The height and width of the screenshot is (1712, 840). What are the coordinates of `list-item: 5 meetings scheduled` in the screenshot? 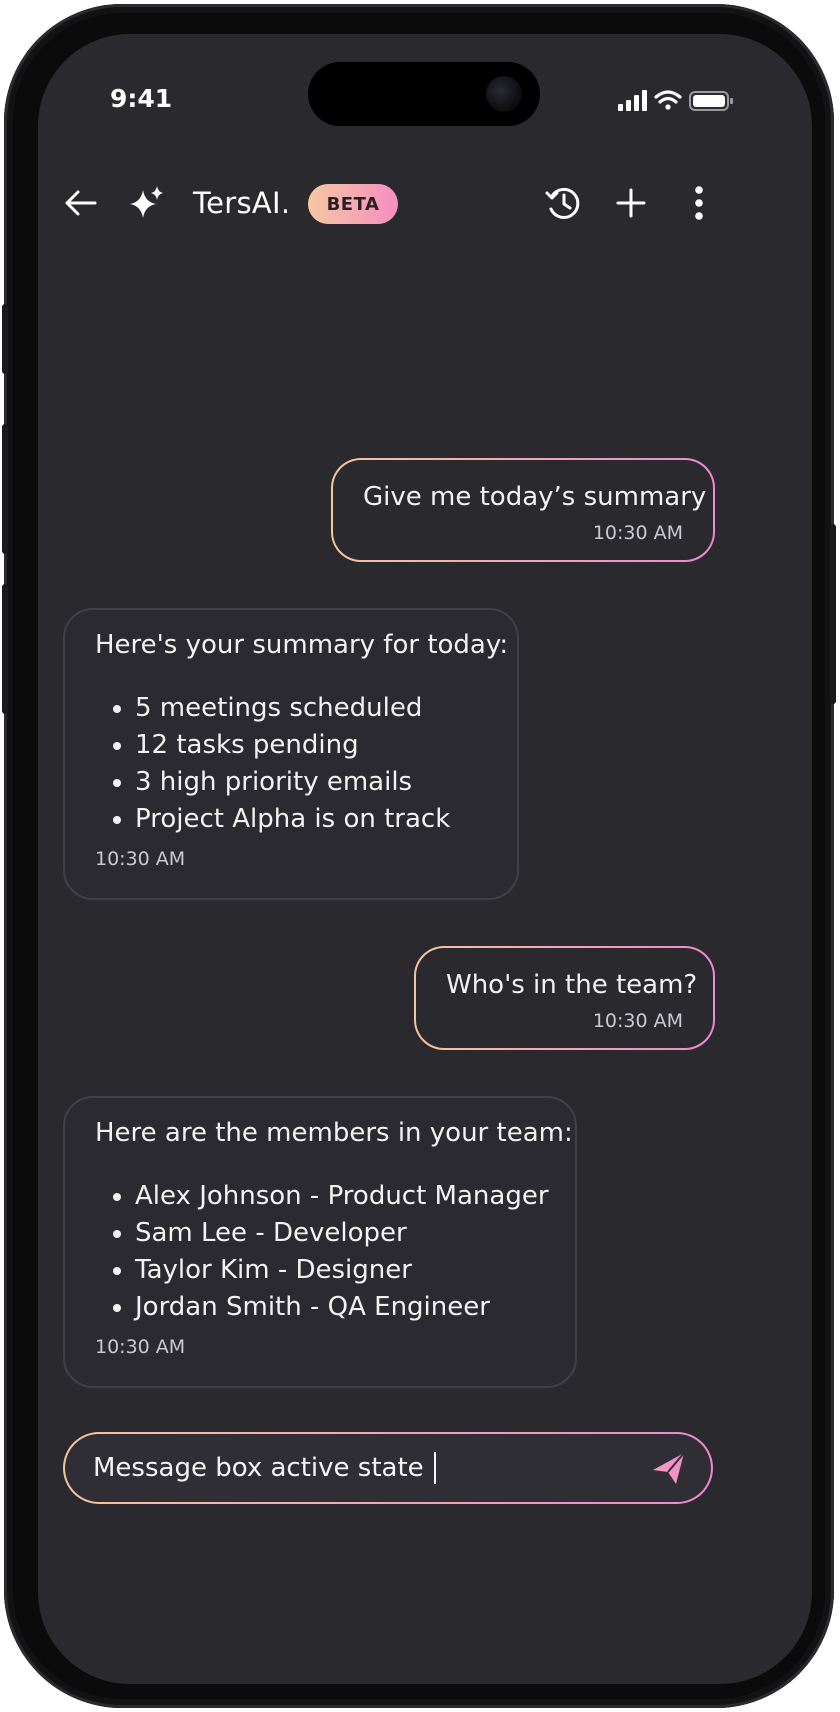 It's located at (326, 708).